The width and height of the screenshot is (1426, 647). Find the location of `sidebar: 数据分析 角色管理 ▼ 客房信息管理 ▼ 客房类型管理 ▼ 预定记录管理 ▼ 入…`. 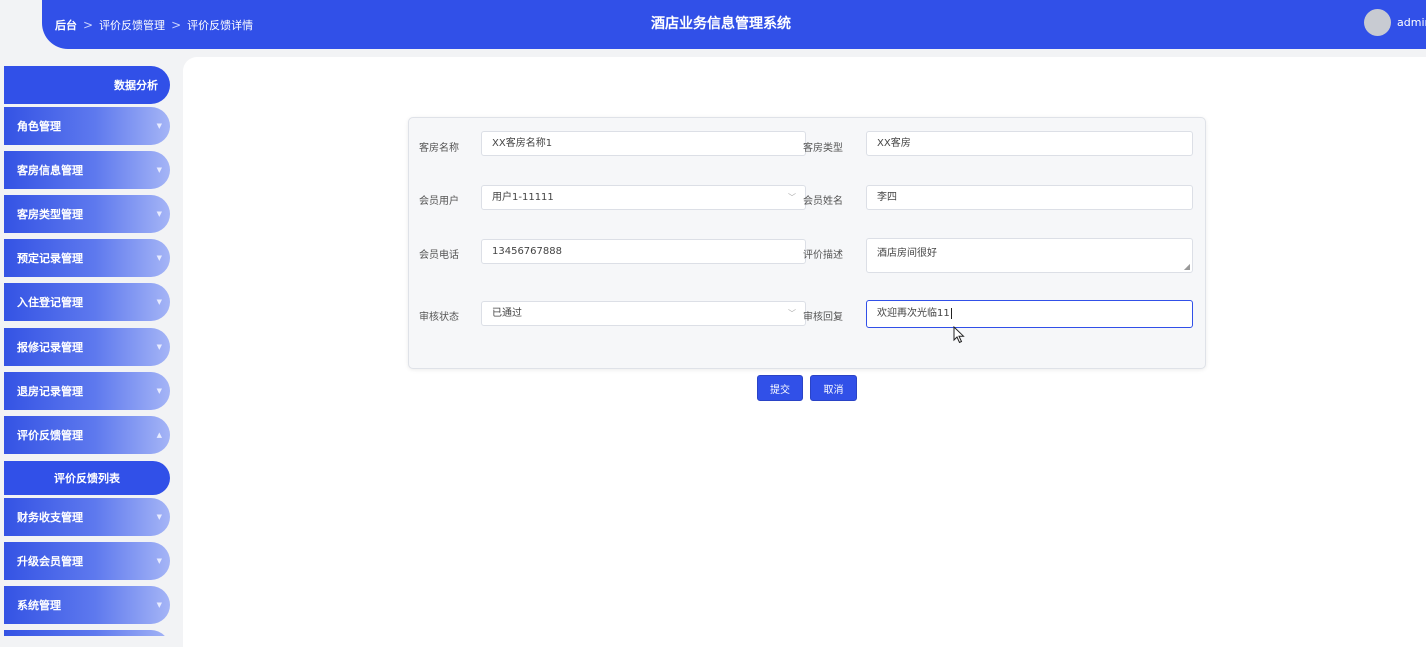

sidebar: 数据分析 角色管理 ▼ 客房信息管理 ▼ 客房类型管理 ▼ 预定记录管理 ▼ 入… is located at coordinates (88, 347).